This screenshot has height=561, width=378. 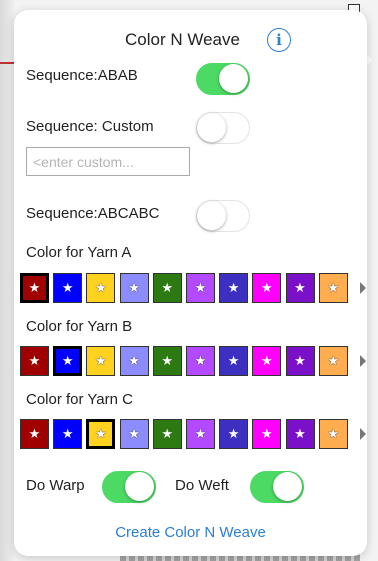 I want to click on yarn-a-swatches: ★ ★ ★ ★ ★ ★ ★ ★ ★ ★, so click(x=193, y=288).